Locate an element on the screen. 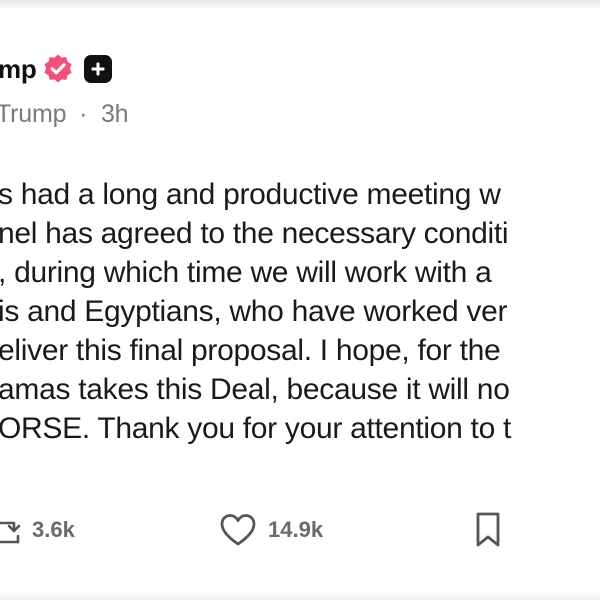  post-text-line: , during which time we will work with a is located at coordinates (246, 272).